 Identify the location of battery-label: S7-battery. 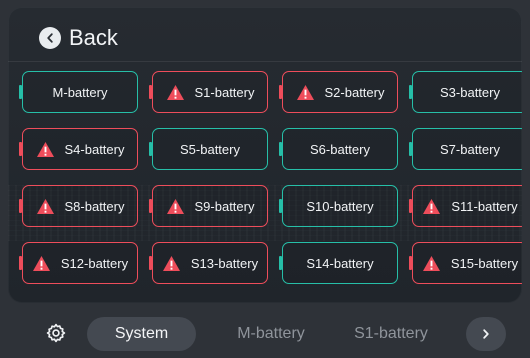
(470, 149).